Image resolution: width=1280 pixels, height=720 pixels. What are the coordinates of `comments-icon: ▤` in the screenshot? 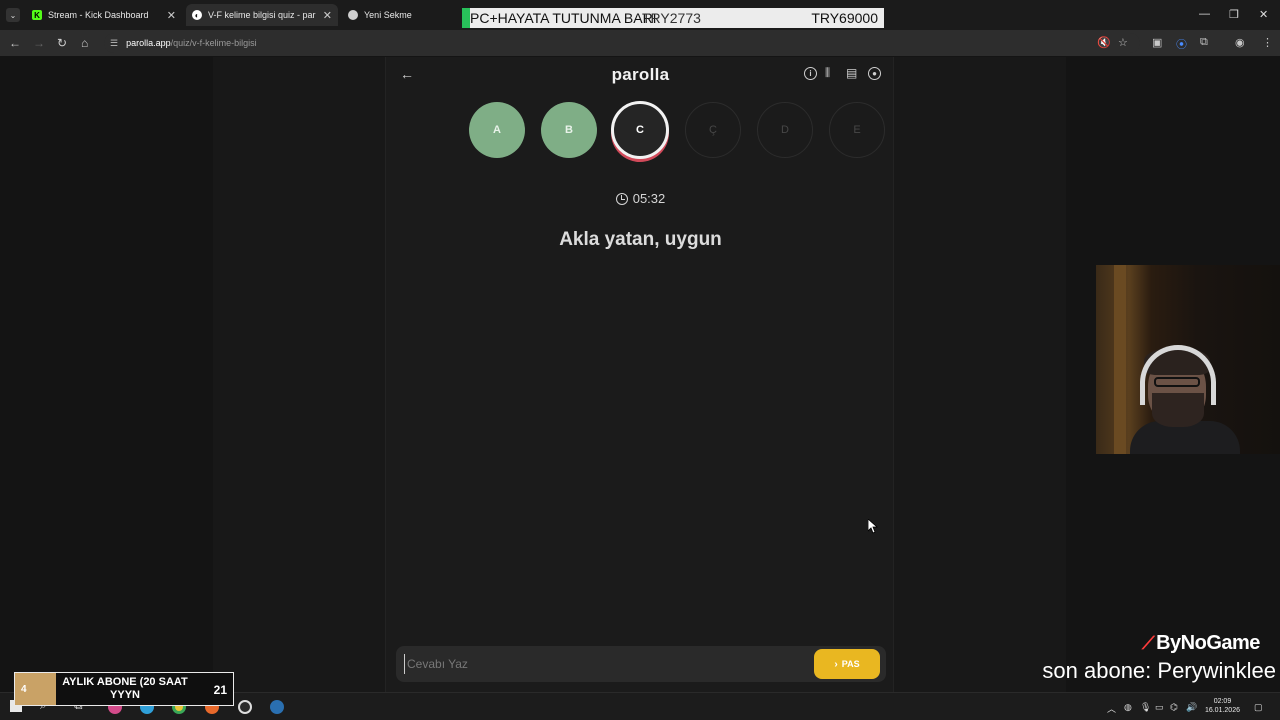 It's located at (853, 73).